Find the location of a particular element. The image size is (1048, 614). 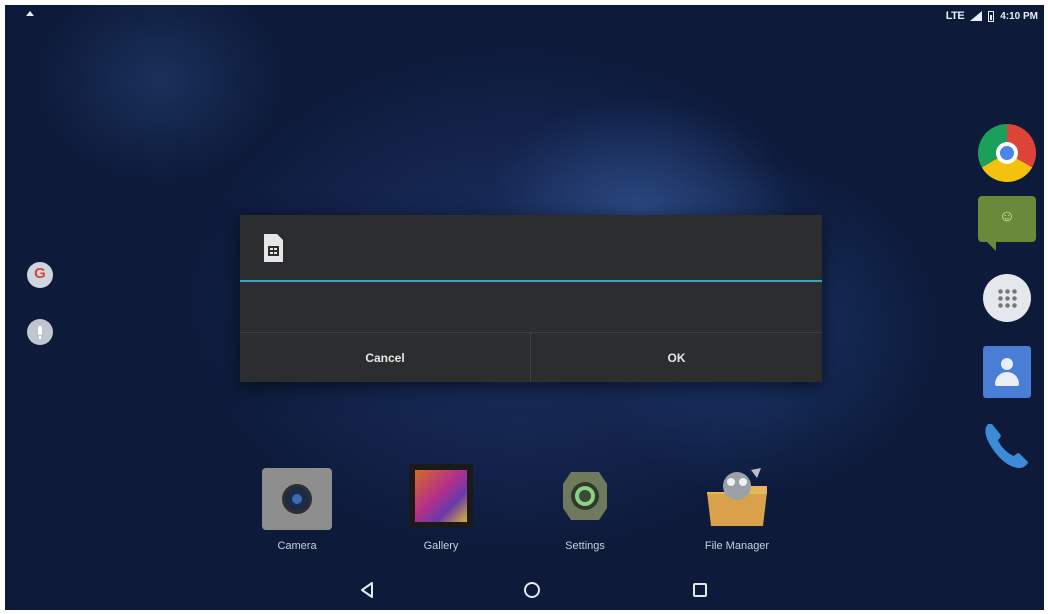

chrome-core is located at coordinates (1007, 153).